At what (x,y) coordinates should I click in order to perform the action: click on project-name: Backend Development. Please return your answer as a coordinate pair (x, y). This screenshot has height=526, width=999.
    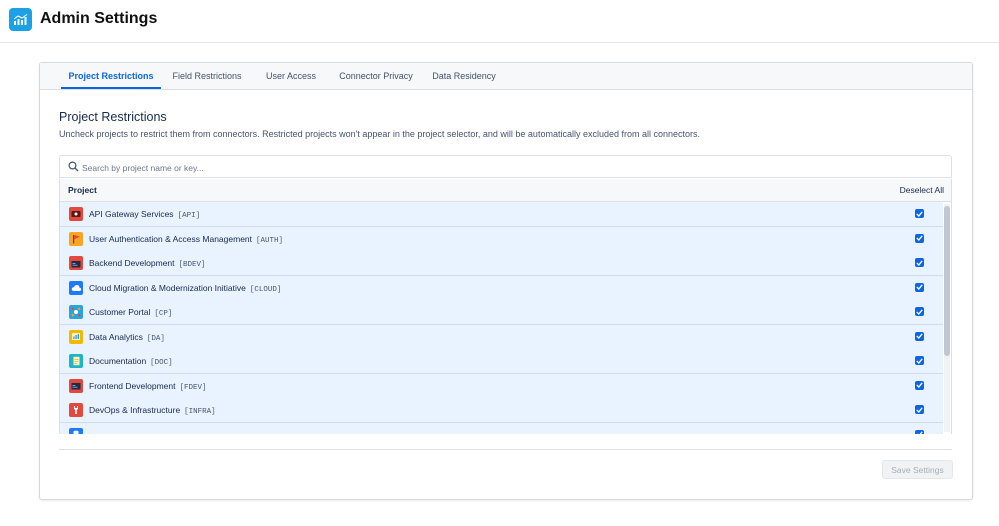
    Looking at the image, I should click on (132, 263).